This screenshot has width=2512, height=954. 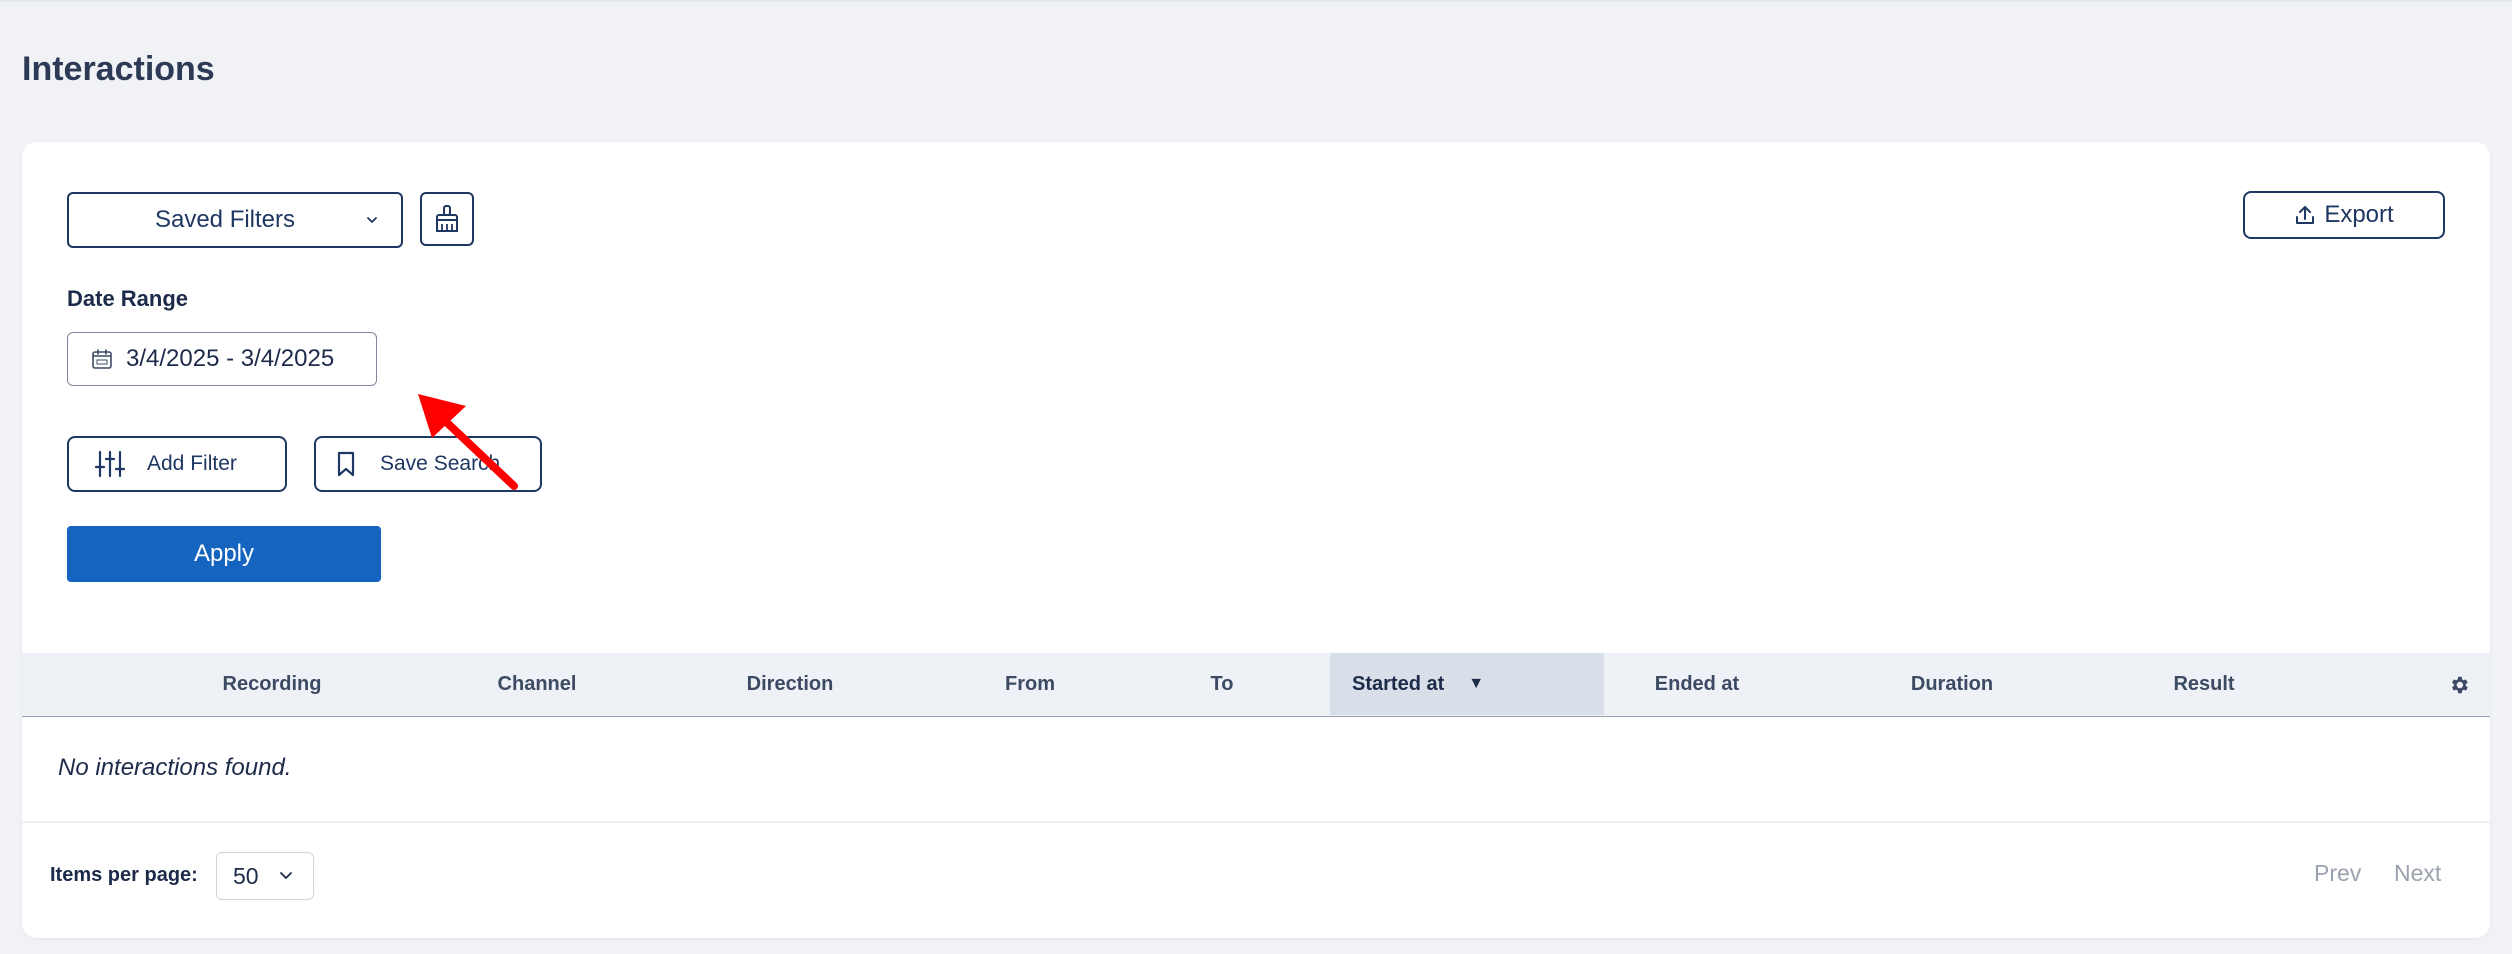 What do you see at coordinates (175, 767) in the screenshot?
I see `empty-state-message: No interactions found.` at bounding box center [175, 767].